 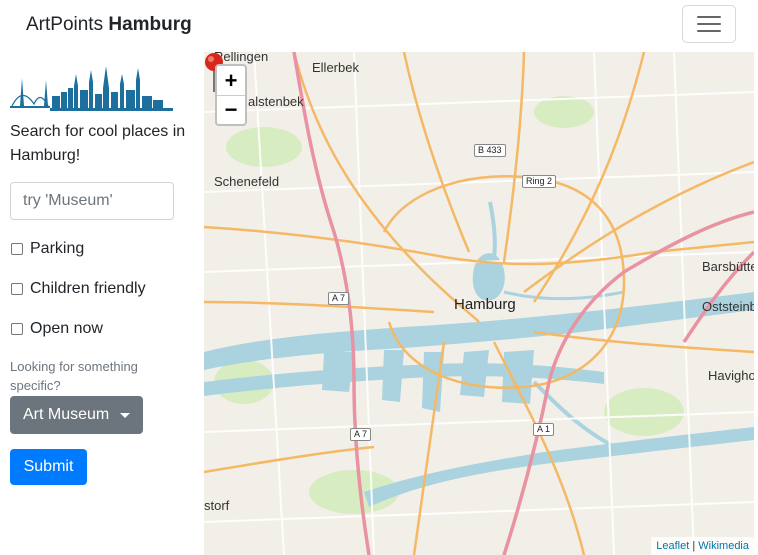 I want to click on place-label: Oststeinb, so click(x=728, y=306).